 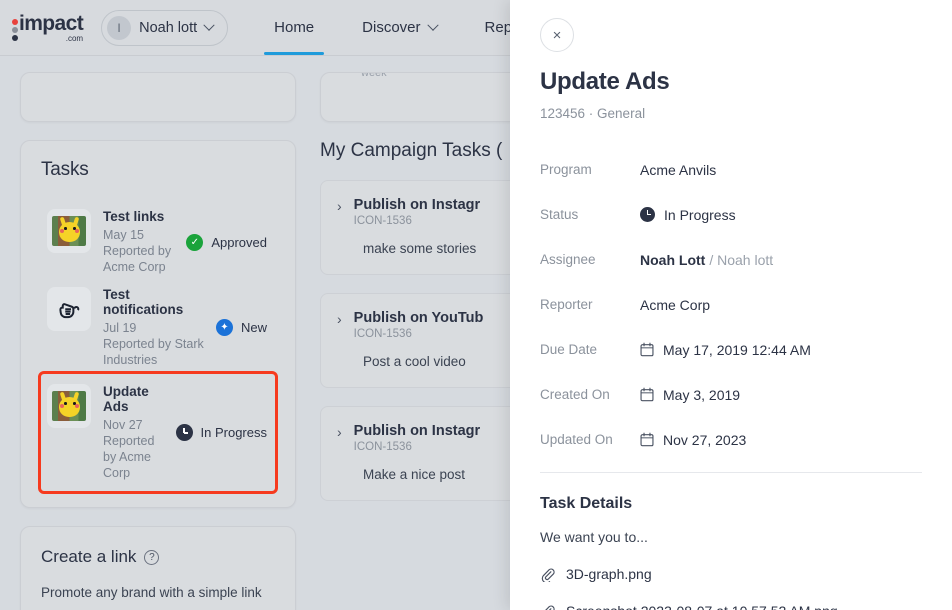 I want to click on status-badge: ✦ New, so click(x=242, y=327).